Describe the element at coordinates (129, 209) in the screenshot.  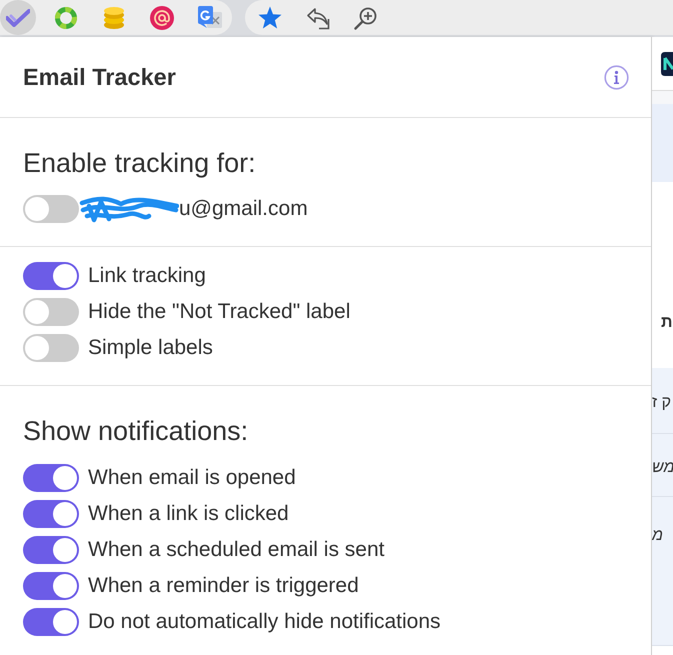
I see `scribble-icon` at that location.